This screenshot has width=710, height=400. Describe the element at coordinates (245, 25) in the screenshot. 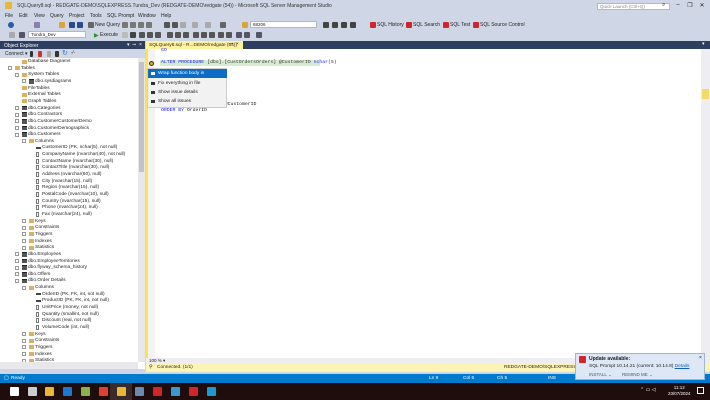

I see `find-icon` at that location.